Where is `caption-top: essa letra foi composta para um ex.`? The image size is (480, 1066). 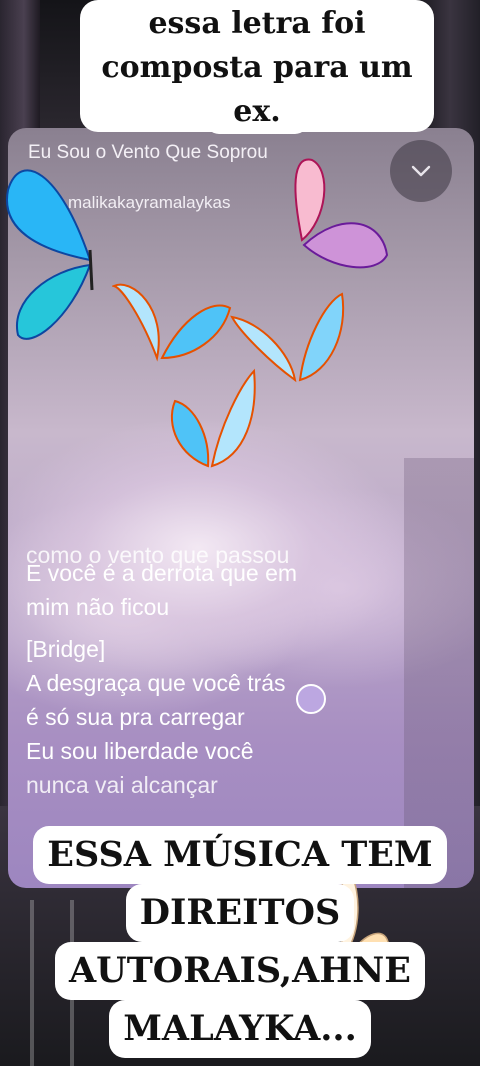
caption-top: essa letra foi composta para um ex. is located at coordinates (257, 67).